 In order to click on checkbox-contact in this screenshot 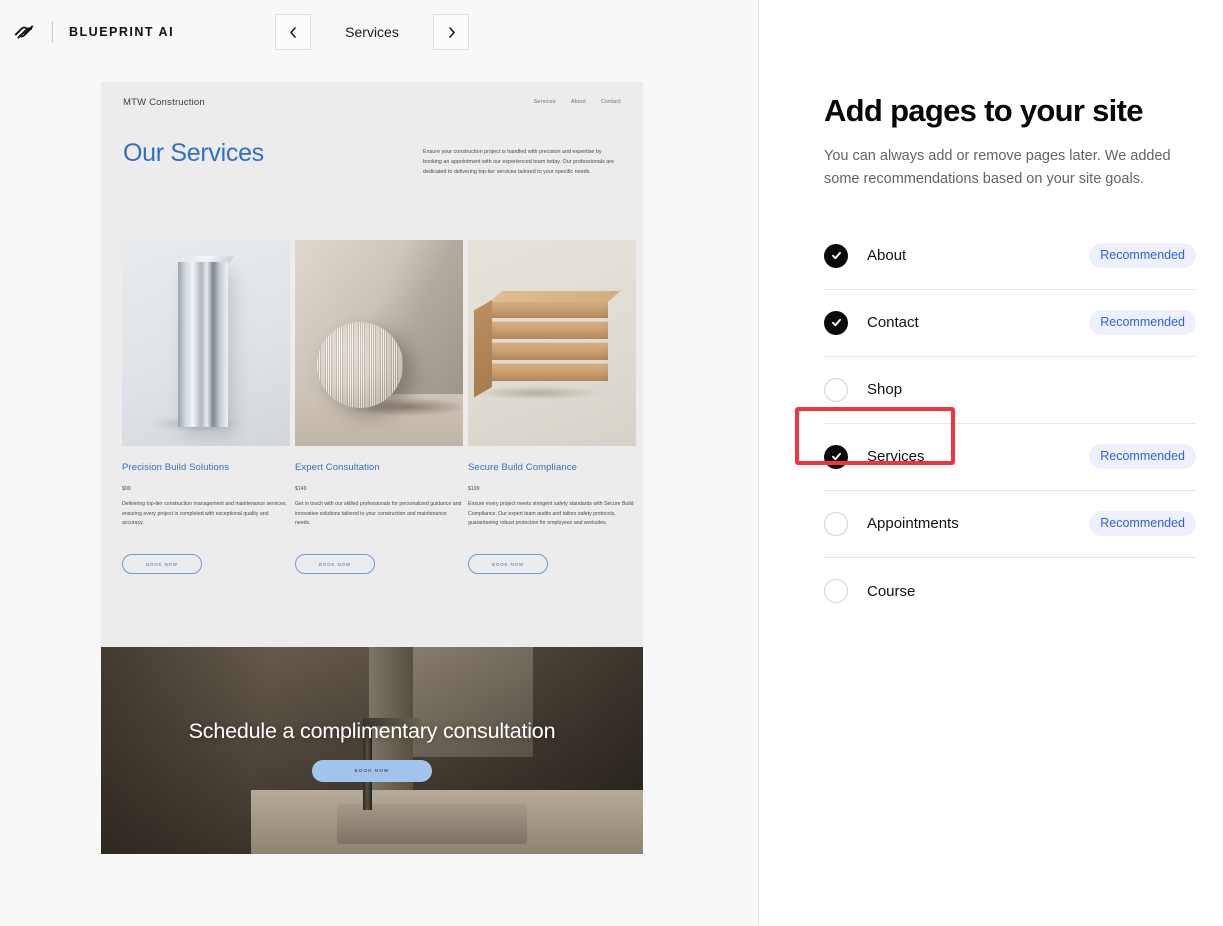, I will do `click(836, 322)`.